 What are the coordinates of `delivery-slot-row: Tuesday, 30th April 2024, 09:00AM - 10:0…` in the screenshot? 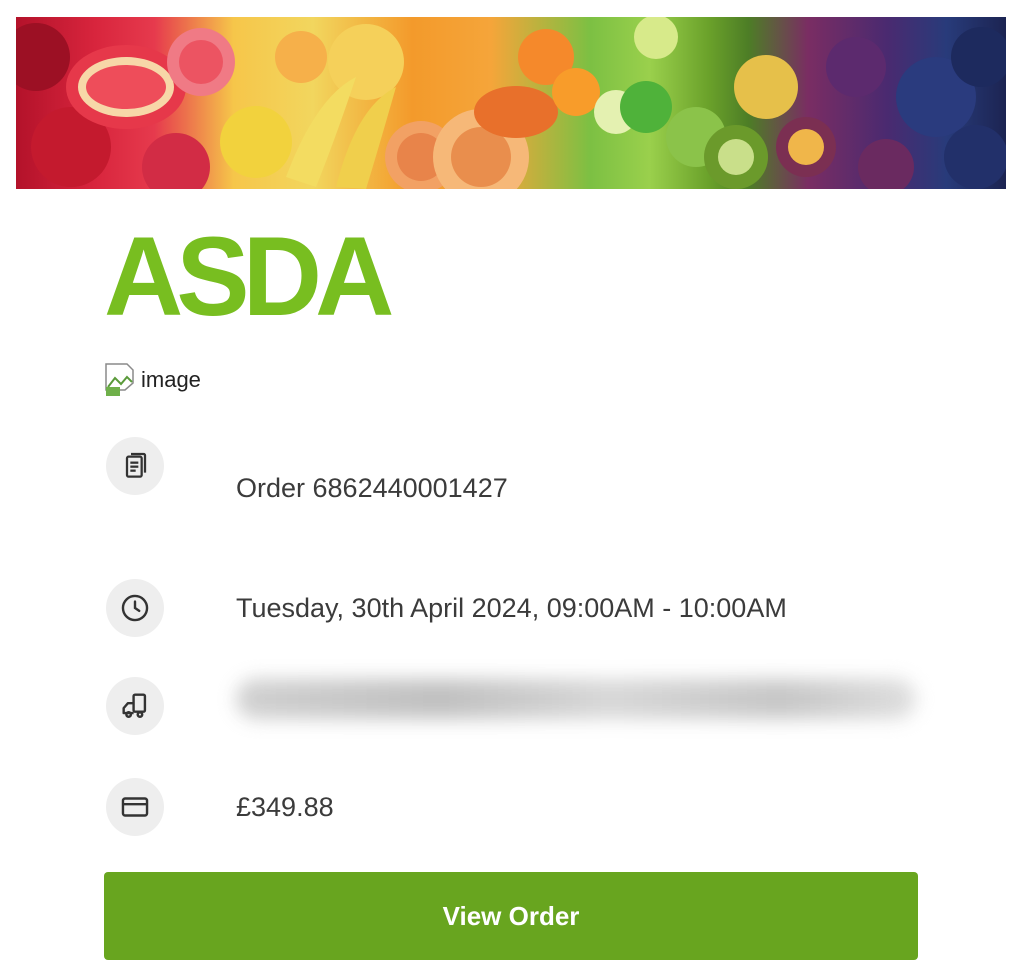 It's located at (536, 609).